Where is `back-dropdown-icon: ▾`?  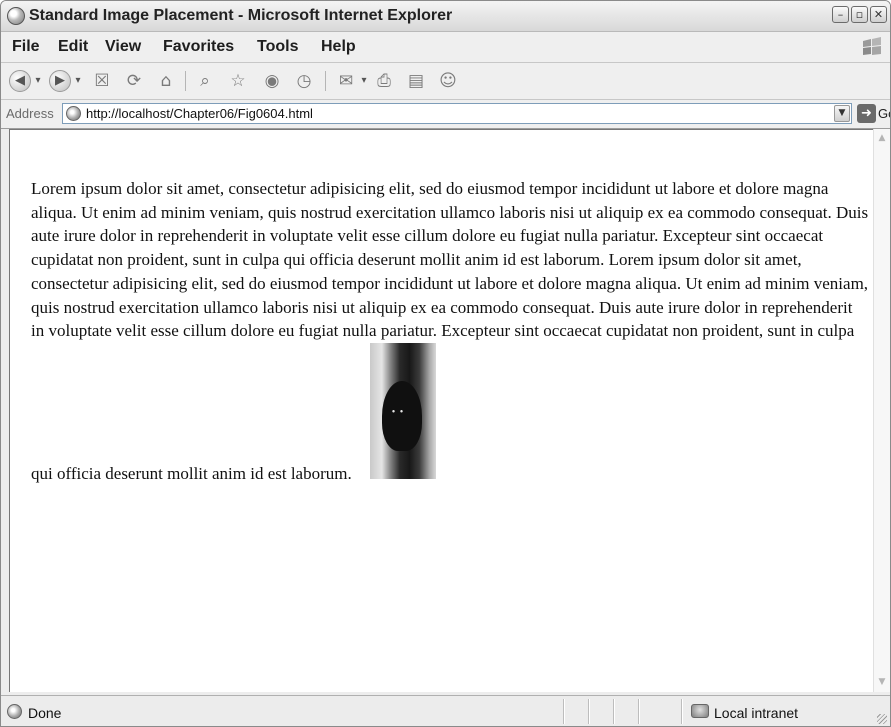 back-dropdown-icon: ▾ is located at coordinates (38, 81).